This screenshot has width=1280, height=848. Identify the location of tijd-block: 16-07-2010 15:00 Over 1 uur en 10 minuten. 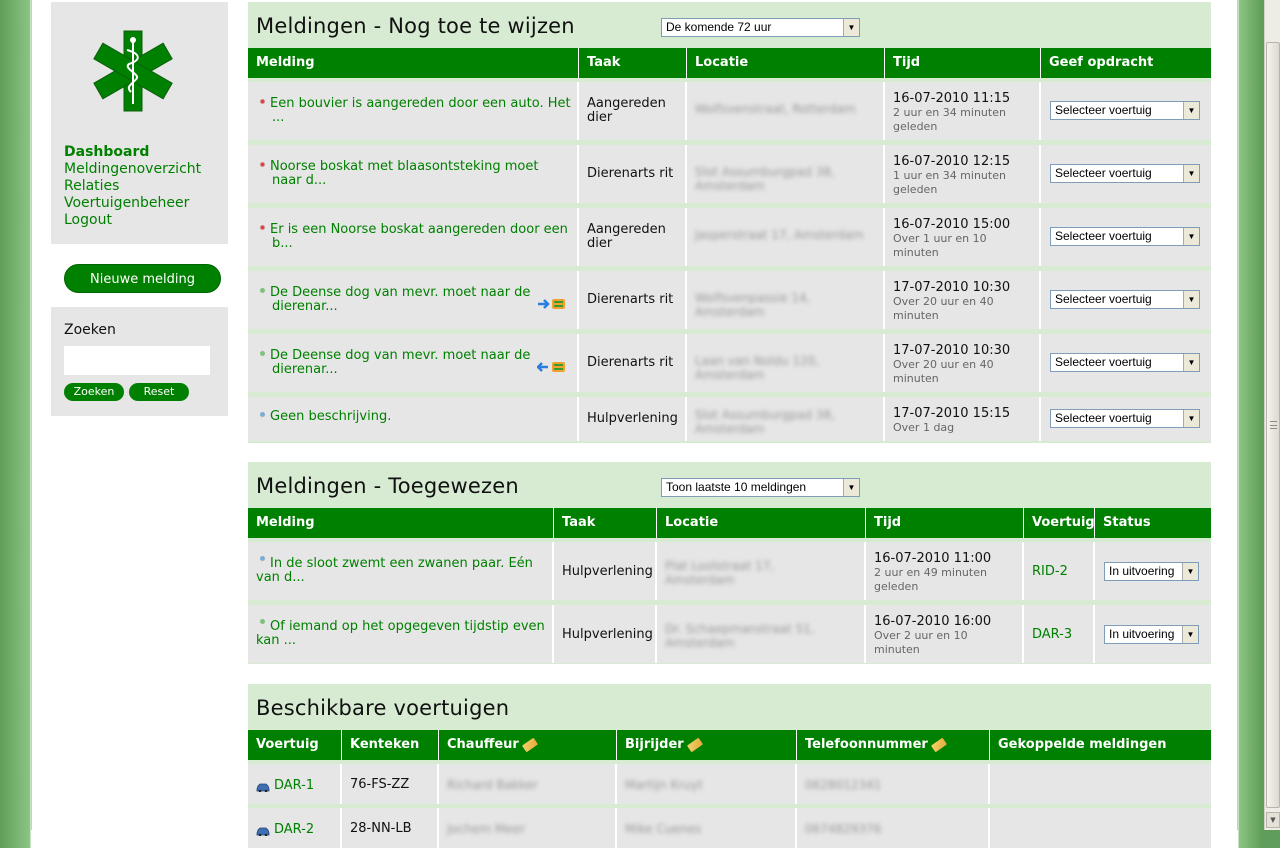
(963, 238).